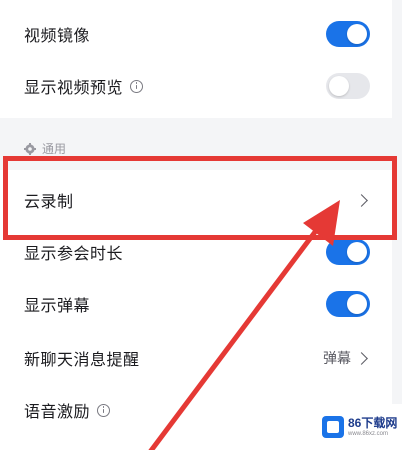  Describe the element at coordinates (54, 149) in the screenshot. I see `section-title-general: 通用` at that location.